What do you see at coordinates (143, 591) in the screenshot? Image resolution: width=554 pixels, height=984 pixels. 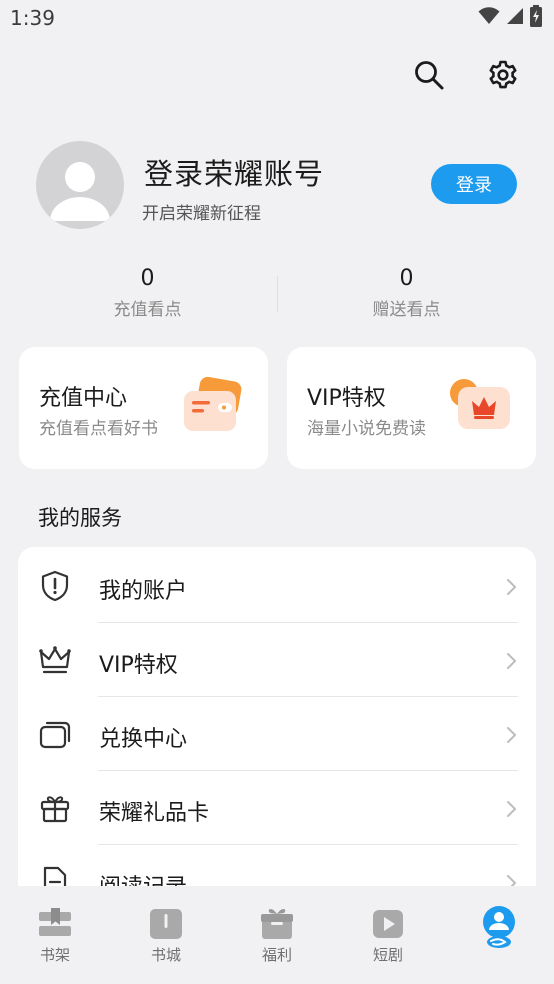 I see `service-label: 我的账户` at bounding box center [143, 591].